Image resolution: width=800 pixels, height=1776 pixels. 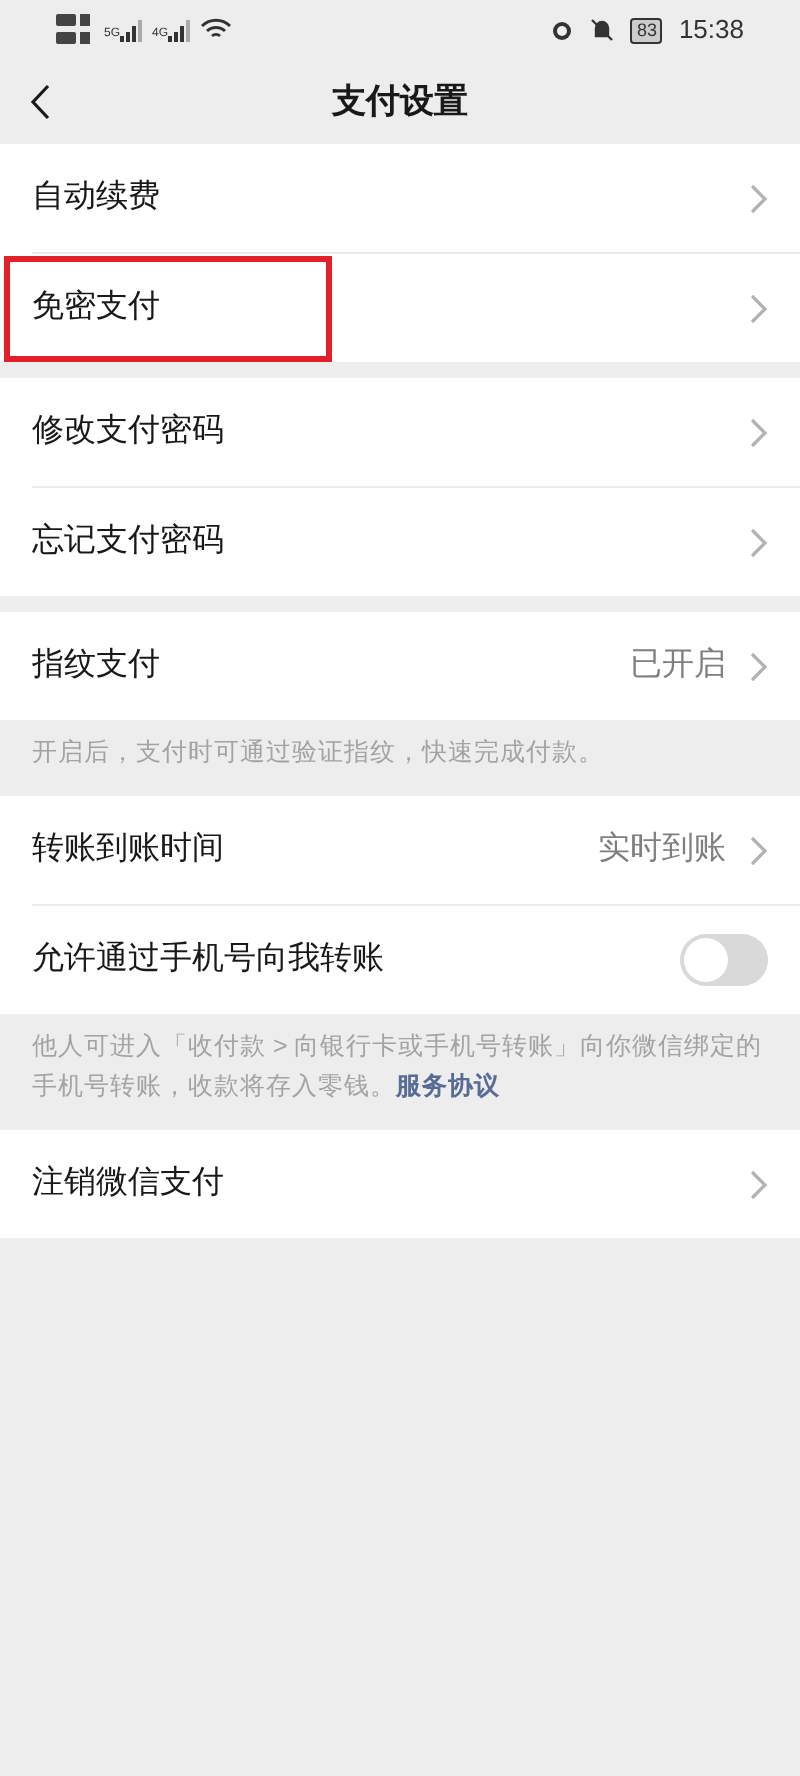 What do you see at coordinates (97, 197) in the screenshot?
I see `row-label: 自动续费` at bounding box center [97, 197].